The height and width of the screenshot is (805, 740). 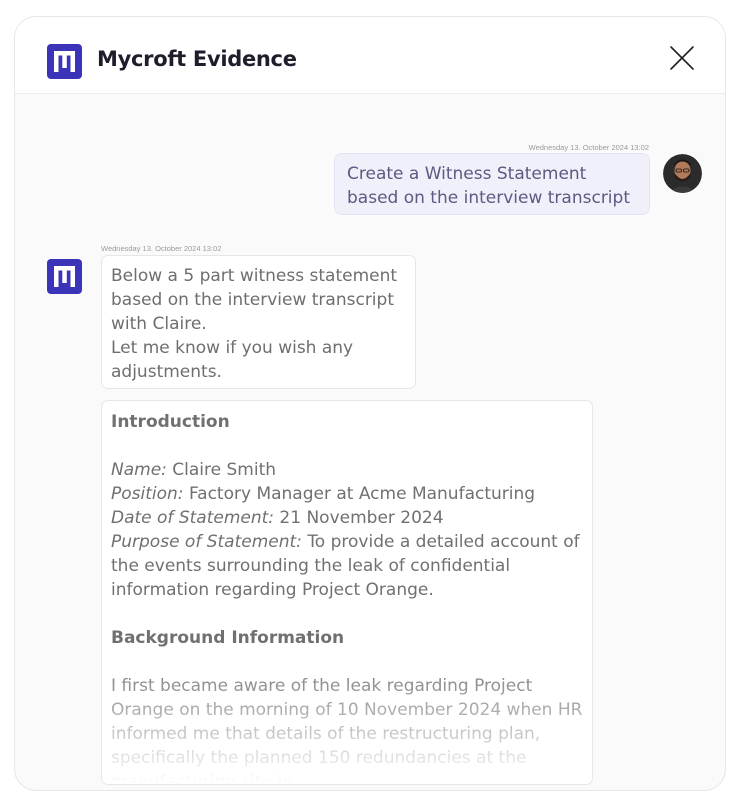 I want to click on statement-field-name: Name: Claire Smith, so click(x=347, y=470).